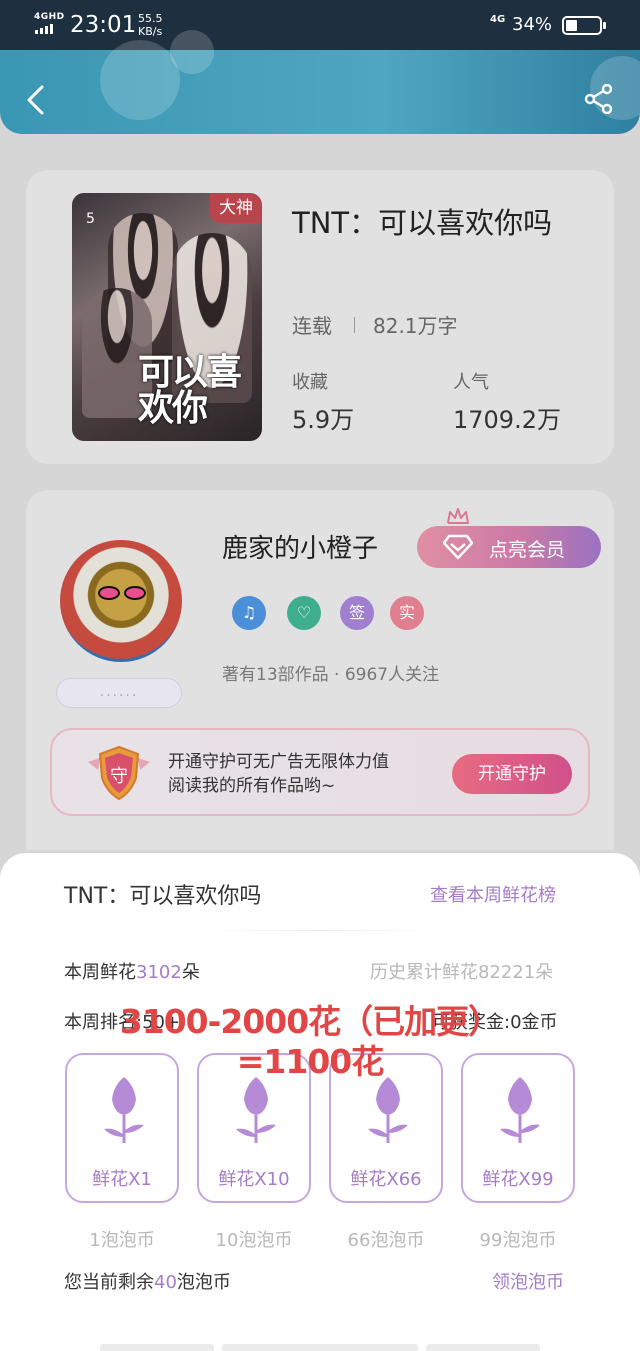 The height and width of the screenshot is (1351, 640). What do you see at coordinates (528, 1281) in the screenshot?
I see `get-coins-link: 领泡泡币` at bounding box center [528, 1281].